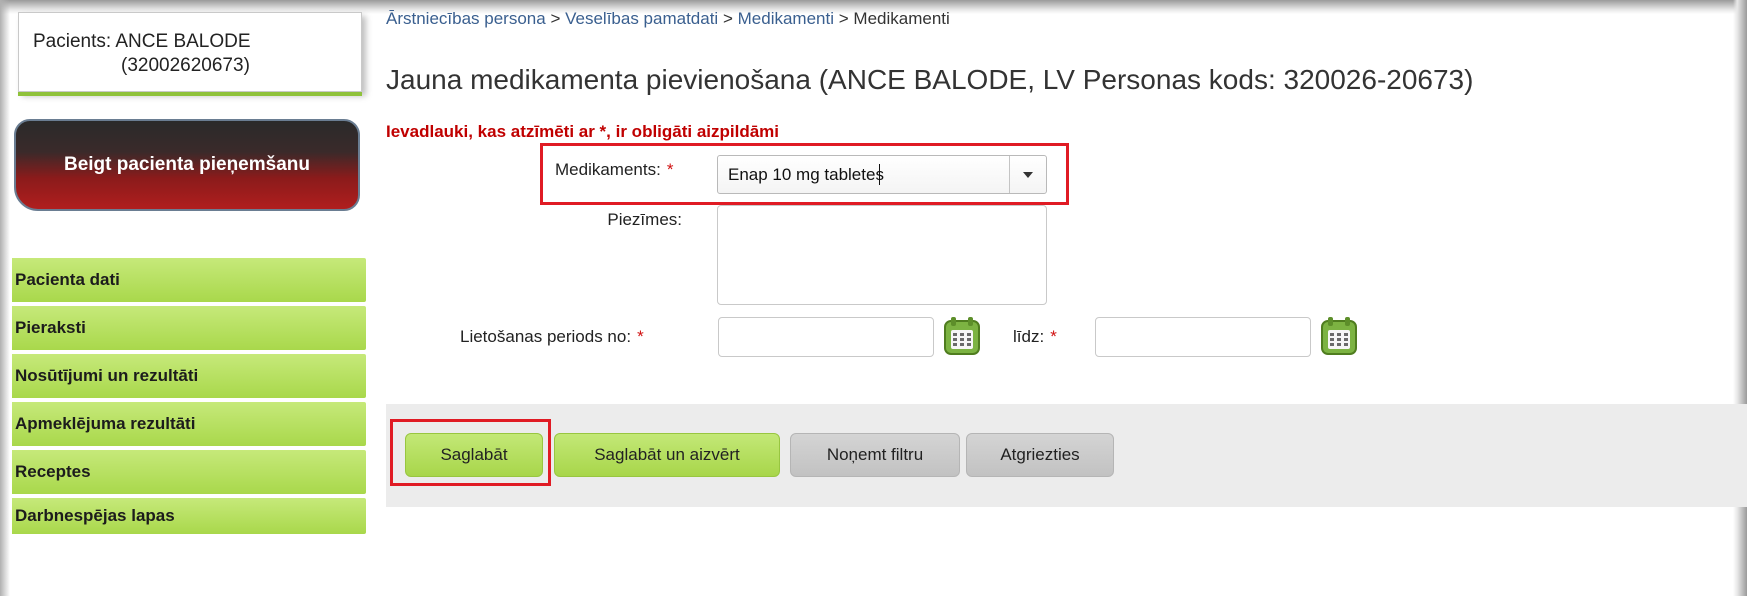  Describe the element at coordinates (614, 169) in the screenshot. I see `medication-label: Medikaments: *` at that location.